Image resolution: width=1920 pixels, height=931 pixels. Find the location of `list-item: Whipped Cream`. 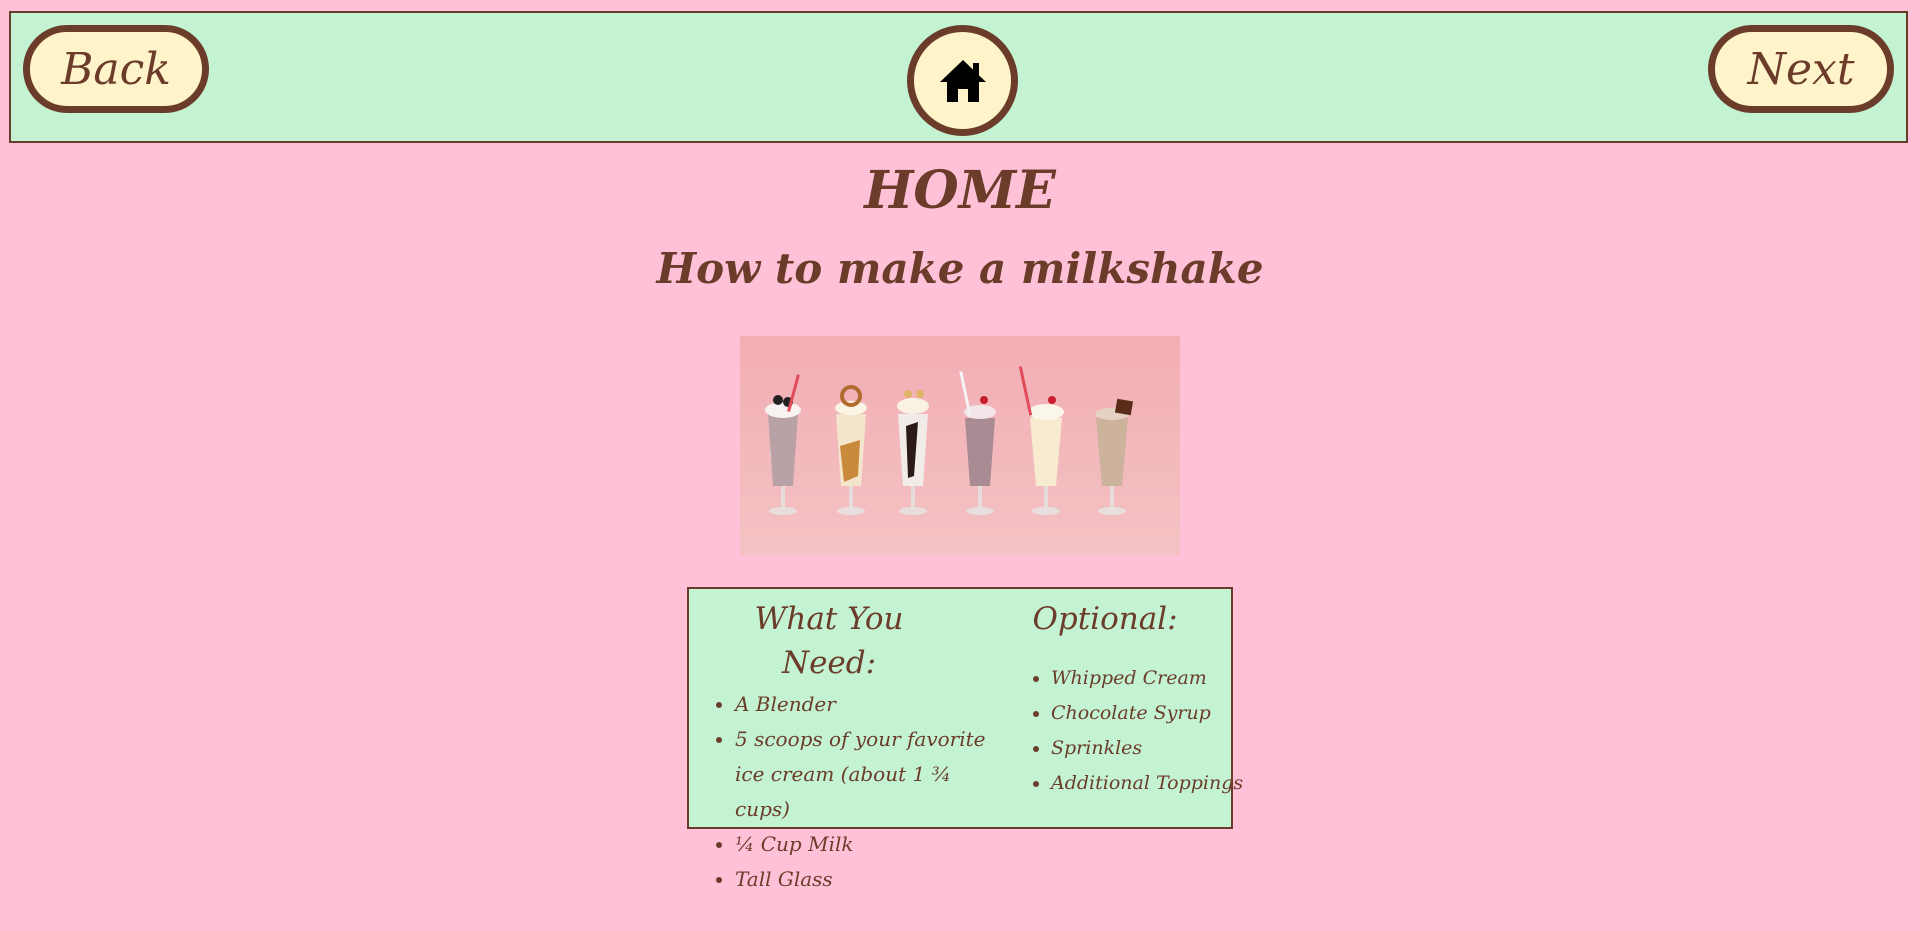

list-item: Whipped Cream is located at coordinates (1142, 678).